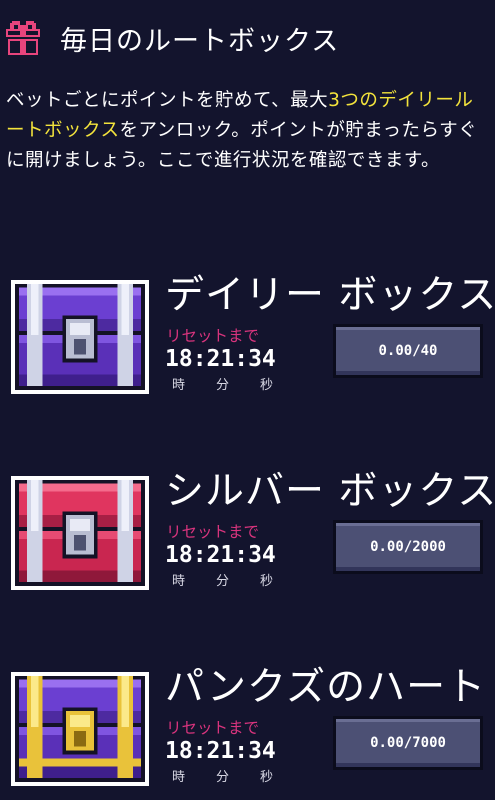  Describe the element at coordinates (200, 41) in the screenshot. I see `page-title: 毎日のルートボックス` at that location.